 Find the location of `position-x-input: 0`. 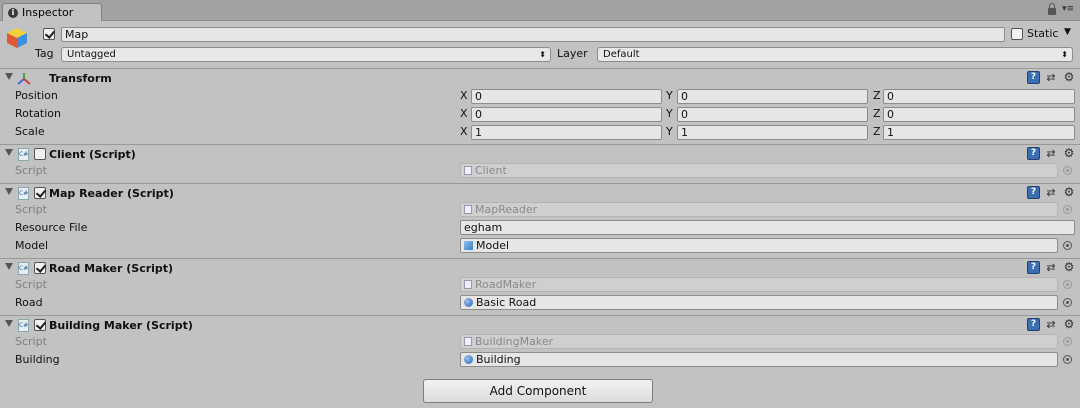

position-x-input: 0 is located at coordinates (566, 96).